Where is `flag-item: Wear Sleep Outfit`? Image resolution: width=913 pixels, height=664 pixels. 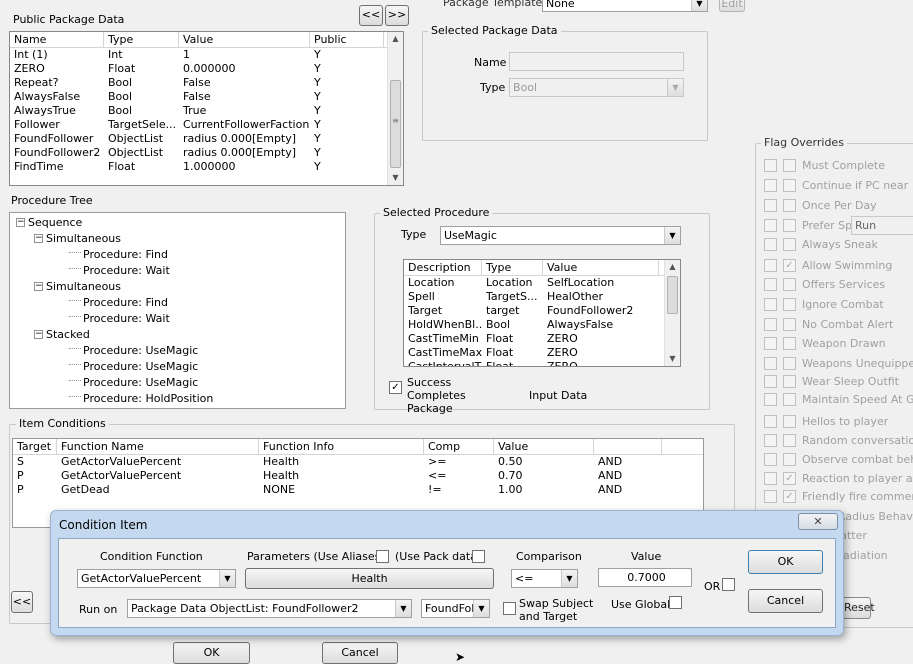 flag-item: Wear Sleep Outfit is located at coordinates (831, 381).